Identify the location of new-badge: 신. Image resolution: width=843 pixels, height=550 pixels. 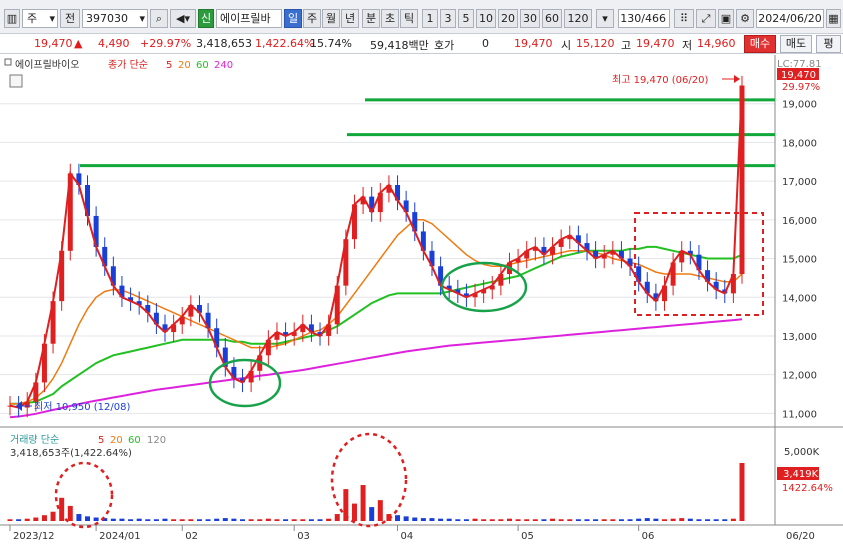
(206, 18).